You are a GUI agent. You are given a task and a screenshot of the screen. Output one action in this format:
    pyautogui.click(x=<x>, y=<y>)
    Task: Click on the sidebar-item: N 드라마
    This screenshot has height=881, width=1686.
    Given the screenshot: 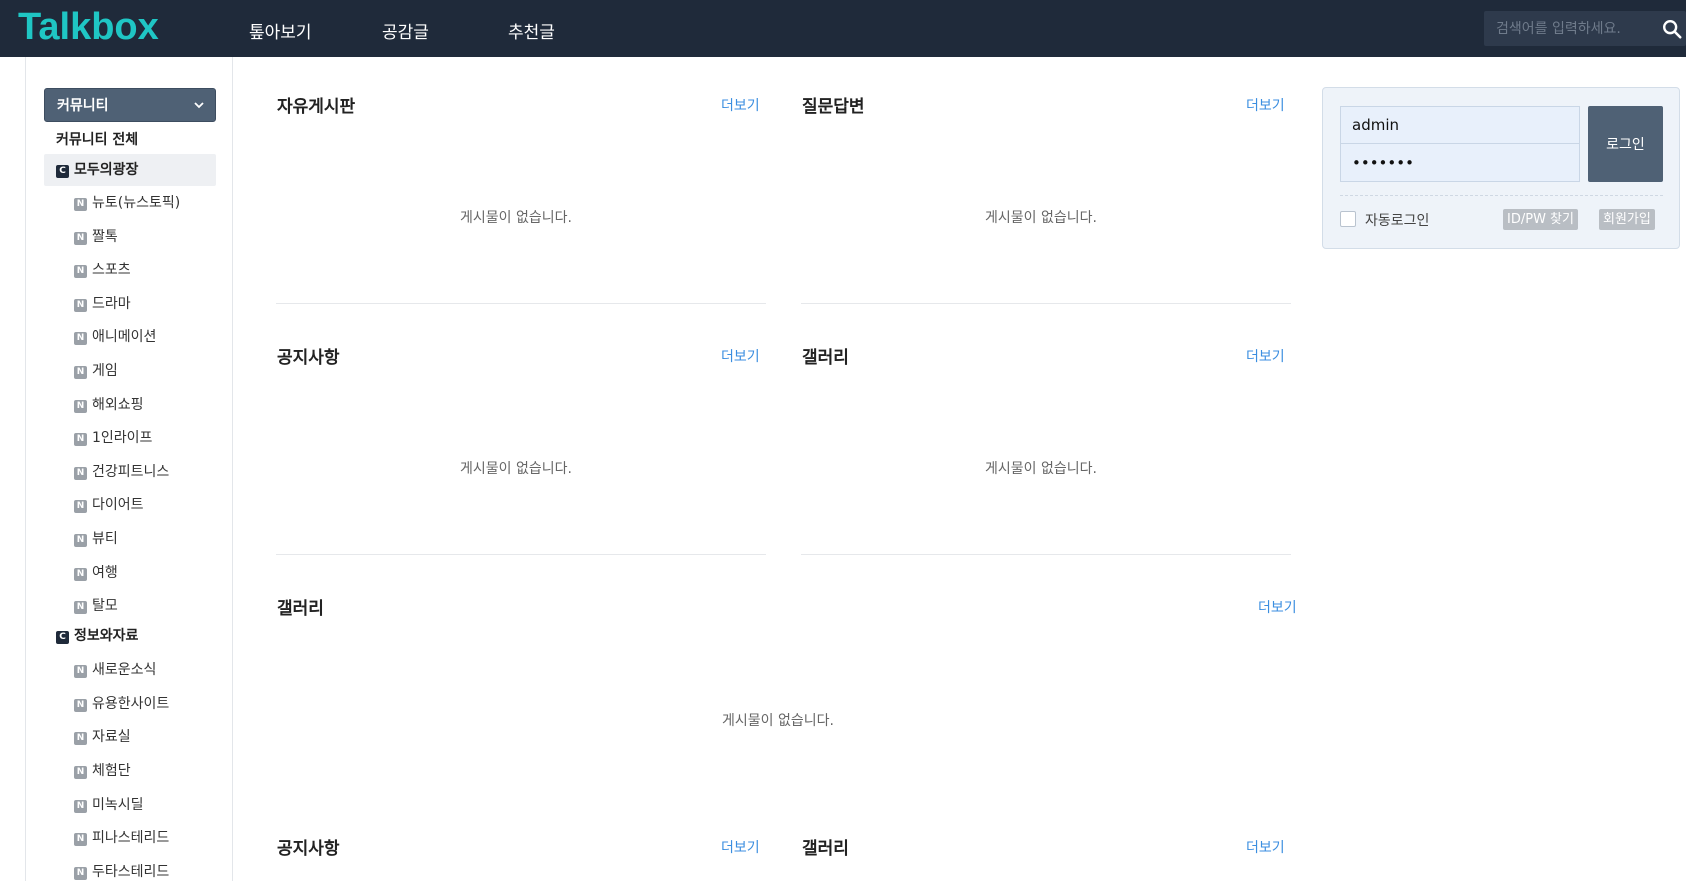 What is the action you would take?
    pyautogui.click(x=102, y=303)
    